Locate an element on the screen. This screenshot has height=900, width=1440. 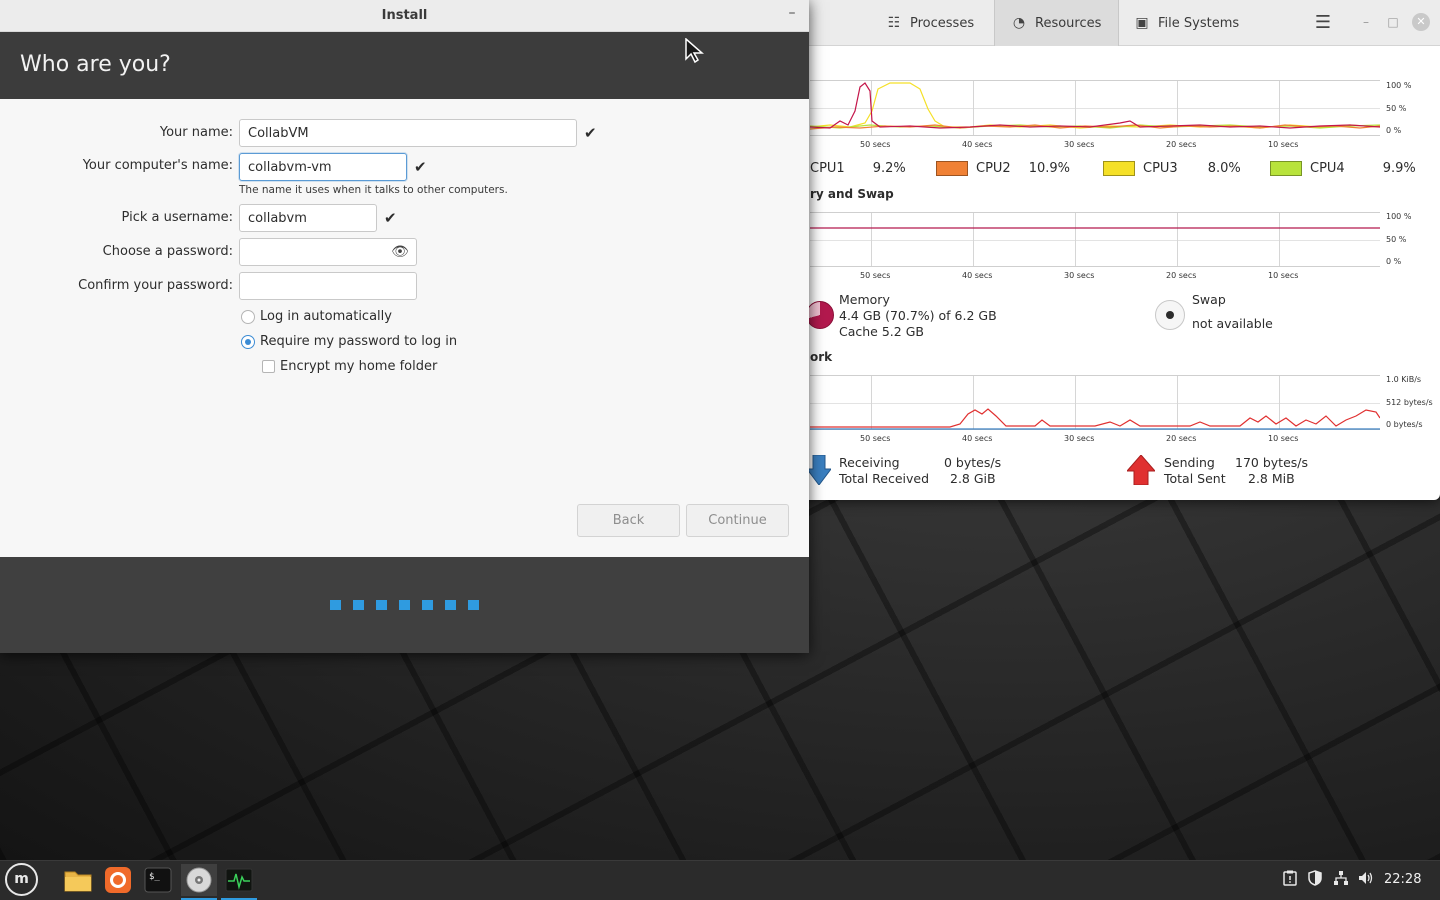
mem-xtick: 30 secs is located at coordinates (1079, 275).